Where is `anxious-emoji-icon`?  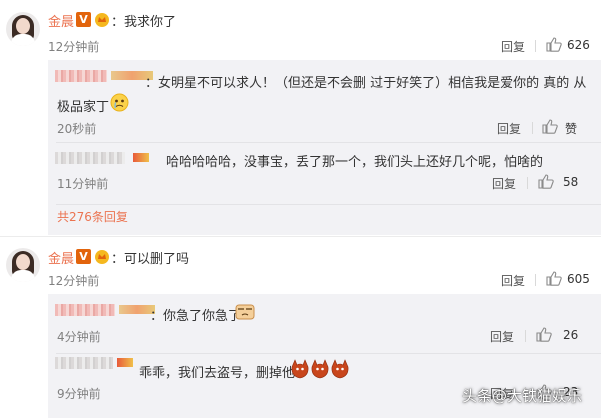 anxious-emoji-icon is located at coordinates (245, 312).